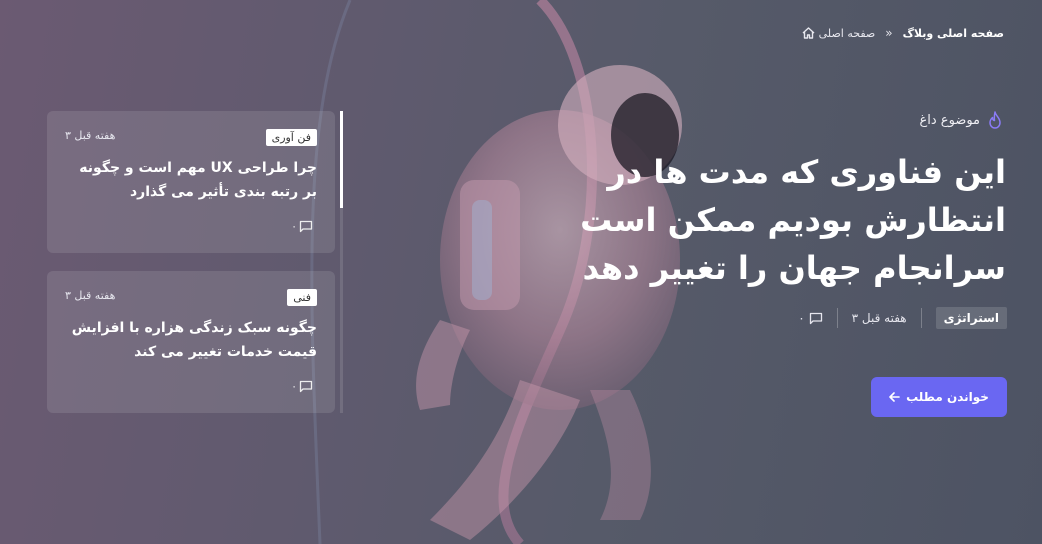 This screenshot has height=544, width=1042. What do you see at coordinates (808, 33) in the screenshot?
I see `home-icon` at bounding box center [808, 33].